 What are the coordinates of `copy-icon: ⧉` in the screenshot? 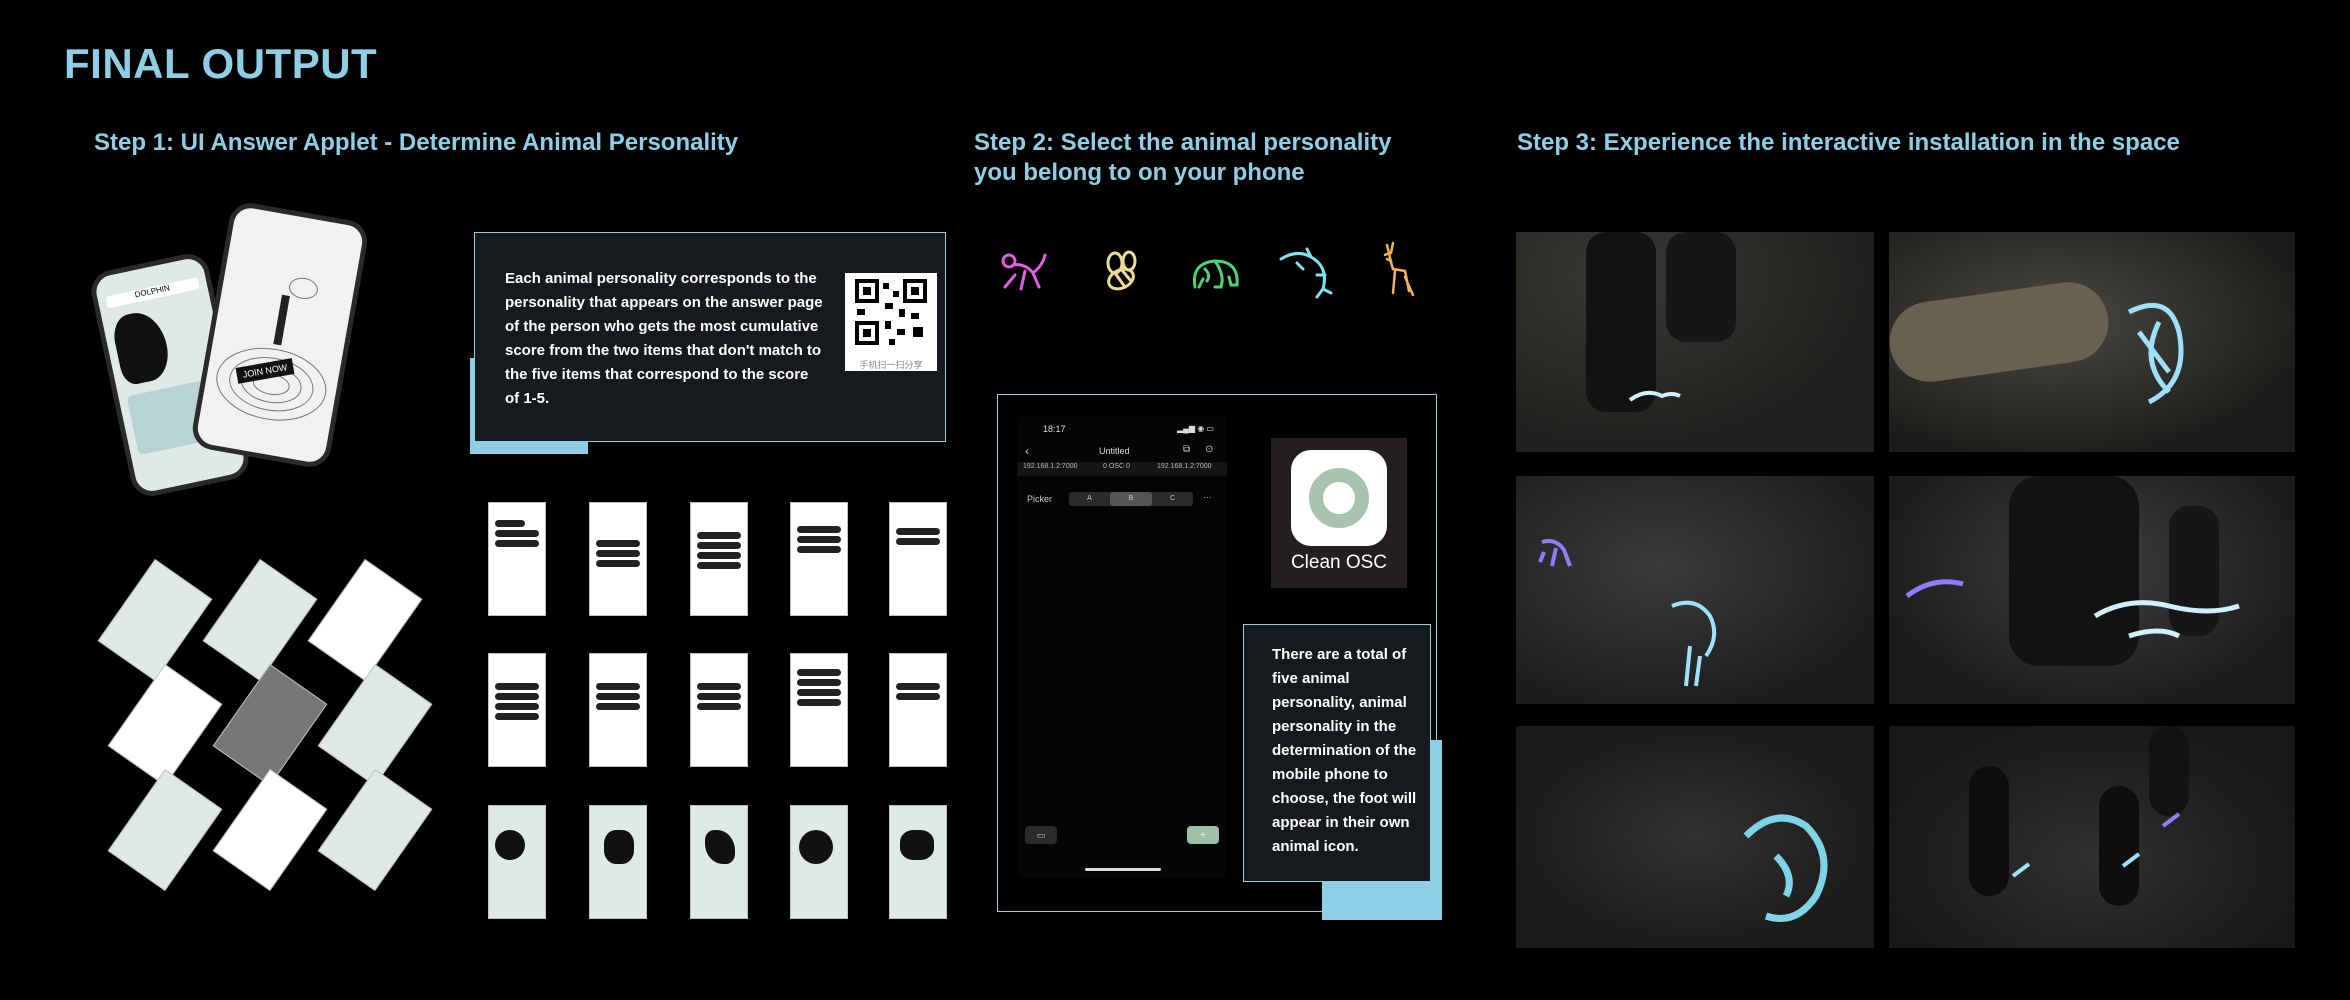 It's located at (1186, 449).